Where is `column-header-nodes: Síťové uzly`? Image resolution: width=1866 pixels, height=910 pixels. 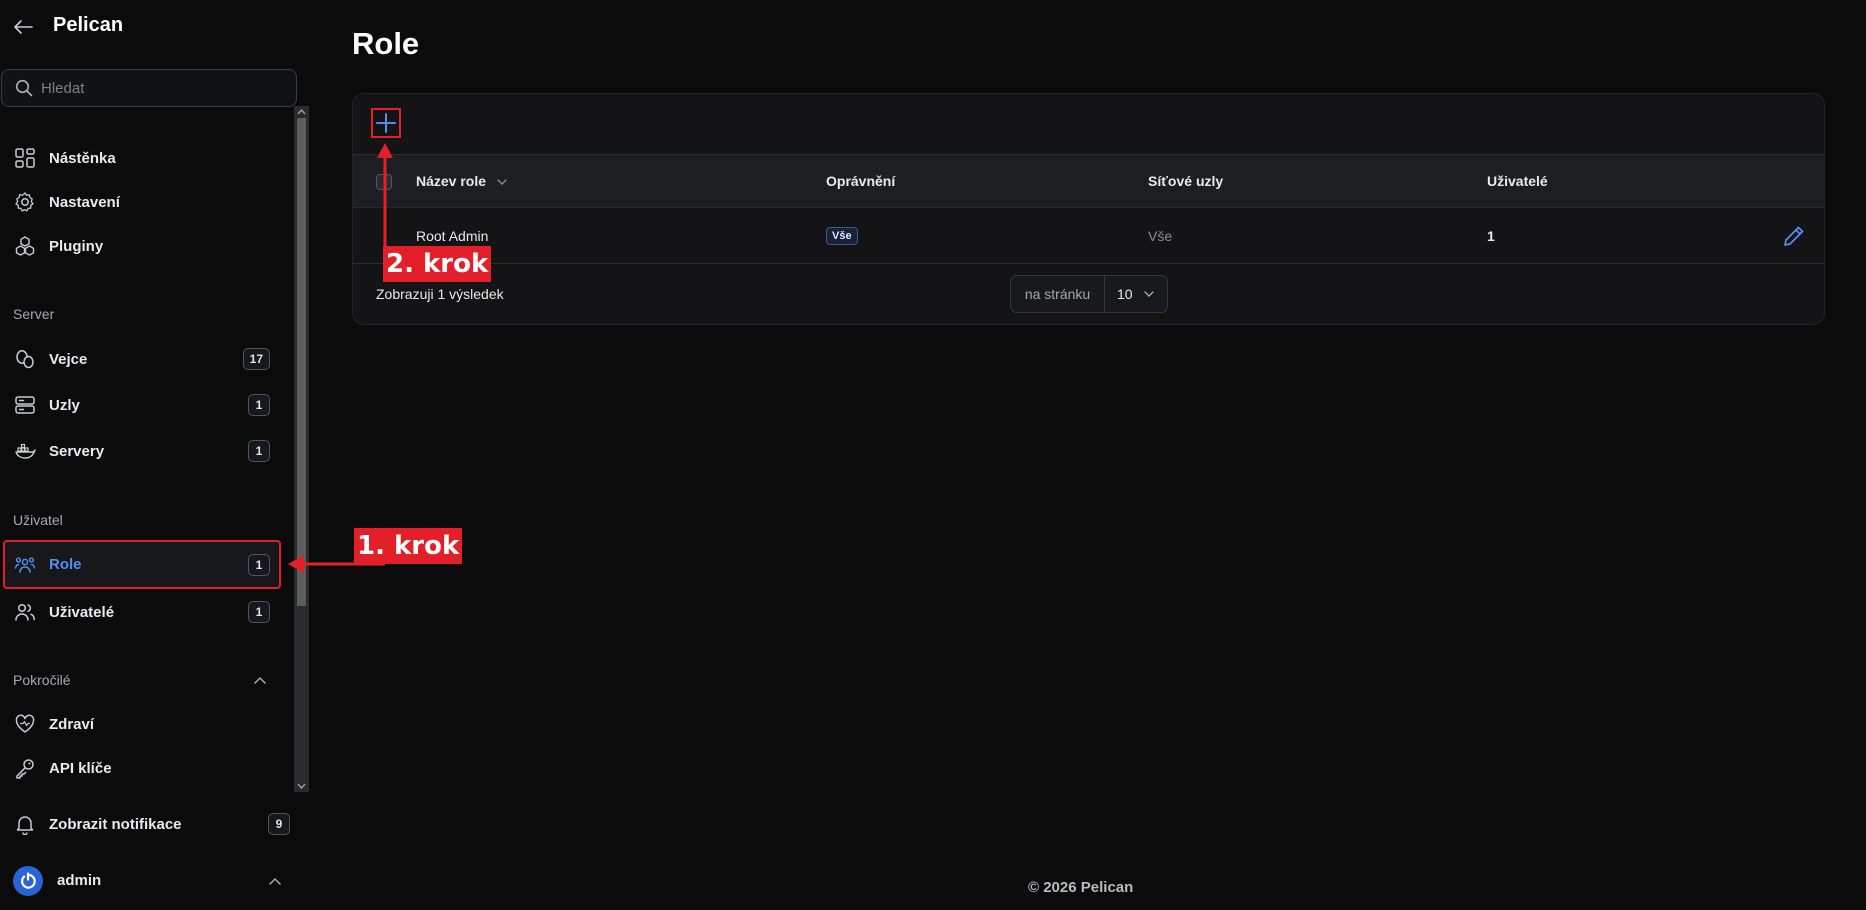 column-header-nodes: Síťové uzly is located at coordinates (1186, 181).